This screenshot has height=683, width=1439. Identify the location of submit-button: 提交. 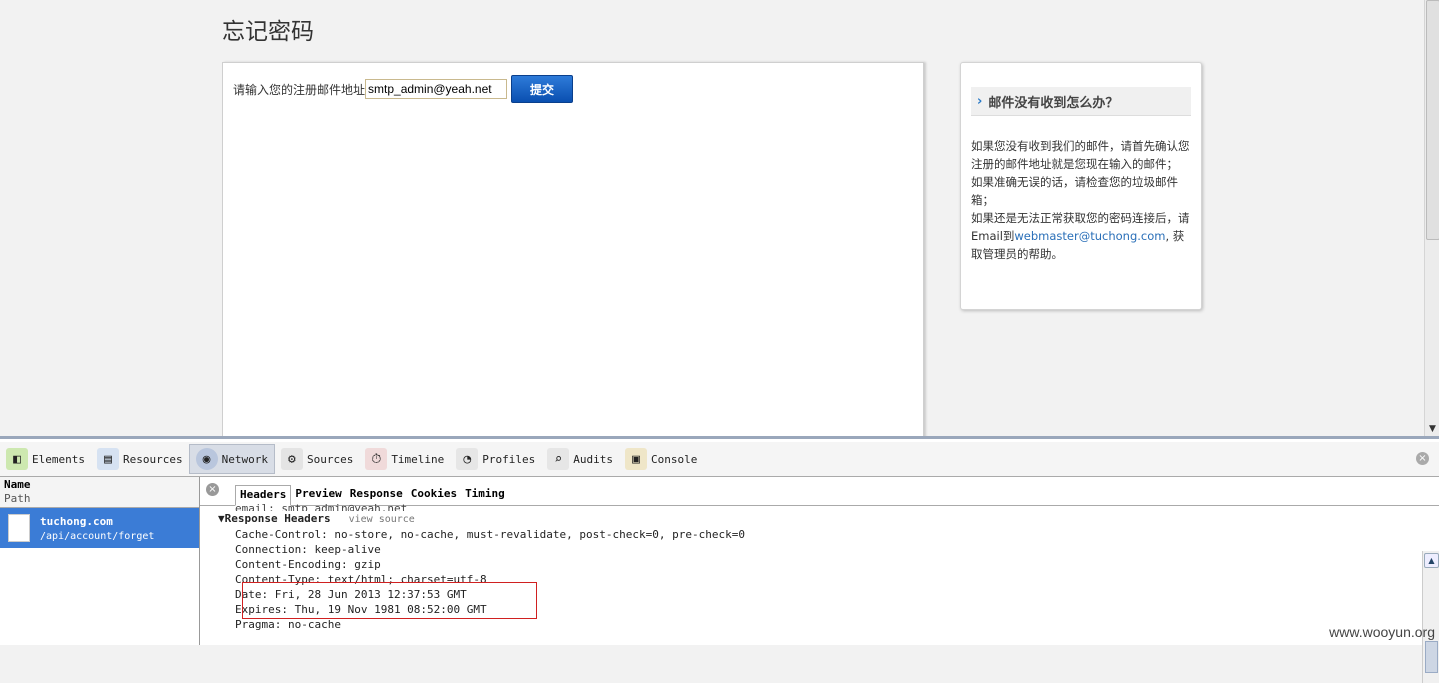
(542, 89).